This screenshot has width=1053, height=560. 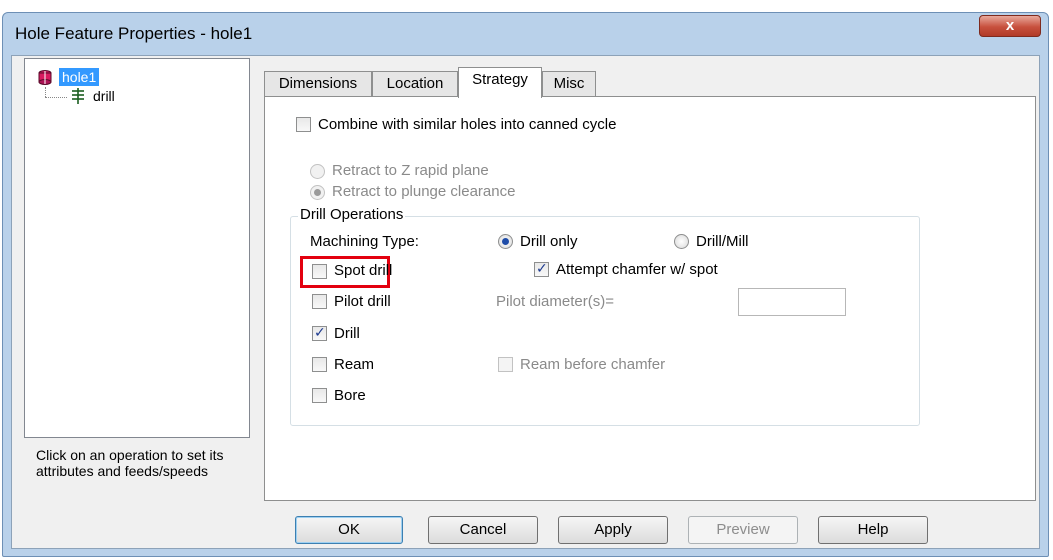 I want to click on tree-item-hole1: hole1, so click(x=68, y=77).